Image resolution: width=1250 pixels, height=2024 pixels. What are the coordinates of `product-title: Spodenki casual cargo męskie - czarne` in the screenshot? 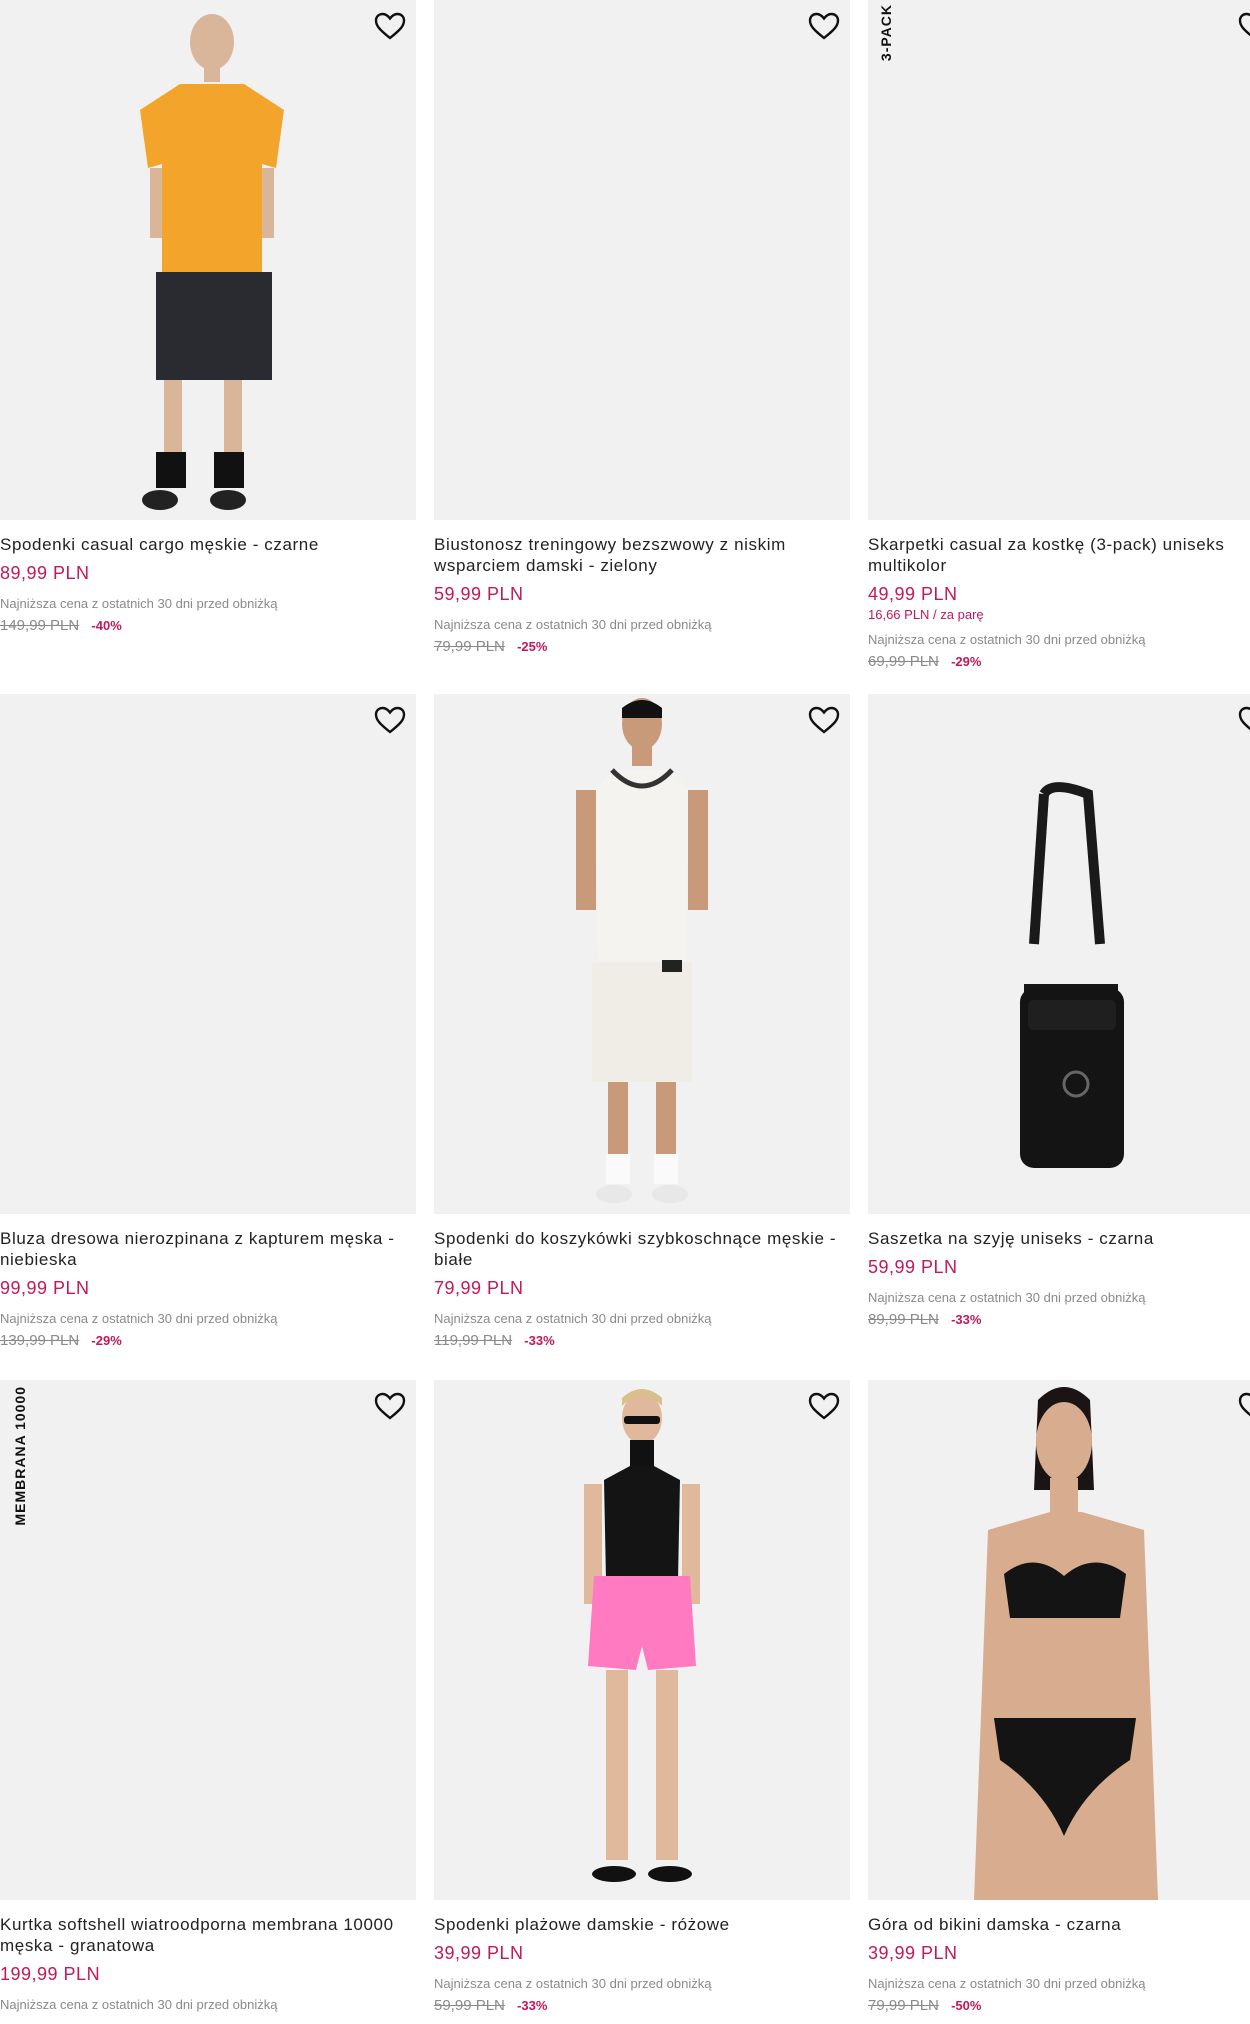 It's located at (208, 544).